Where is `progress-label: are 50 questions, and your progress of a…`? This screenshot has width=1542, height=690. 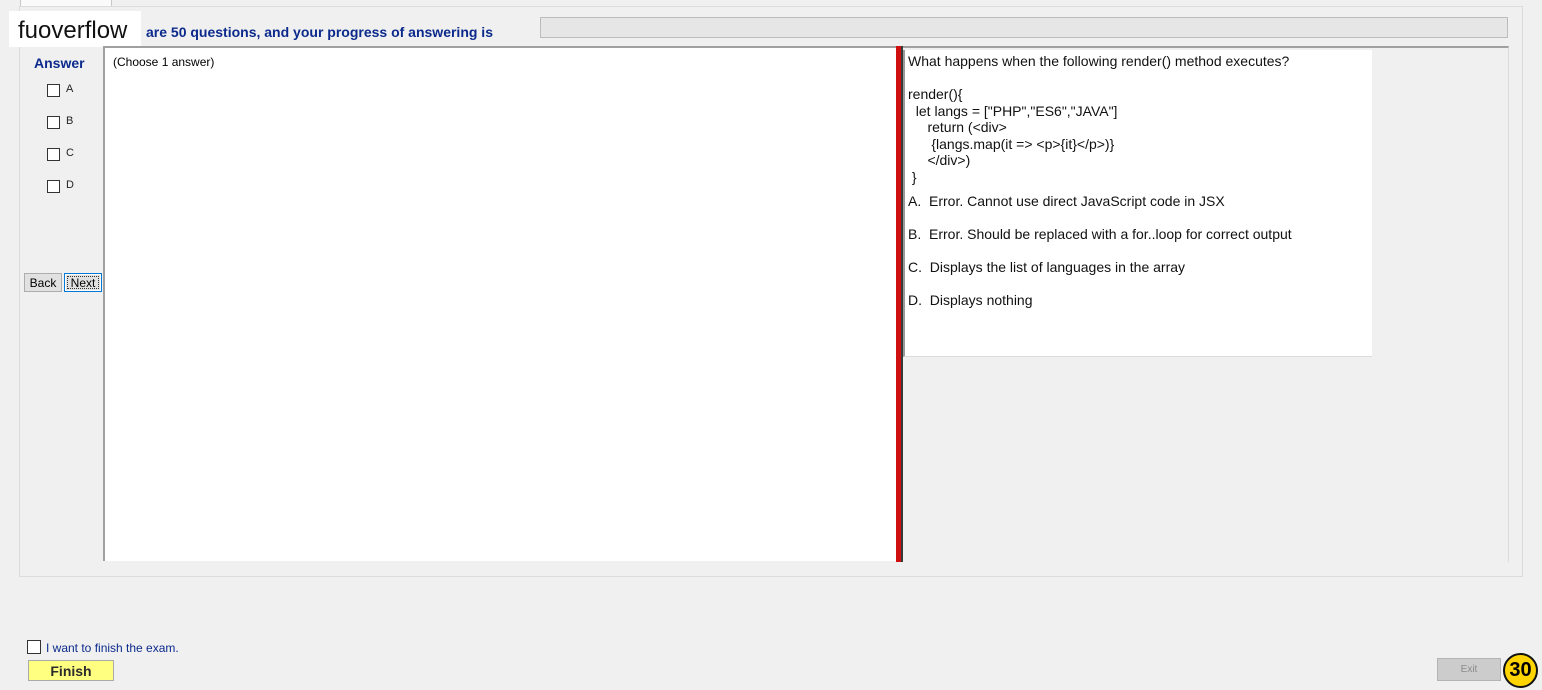
progress-label: are 50 questions, and your progress of a… is located at coordinates (319, 32).